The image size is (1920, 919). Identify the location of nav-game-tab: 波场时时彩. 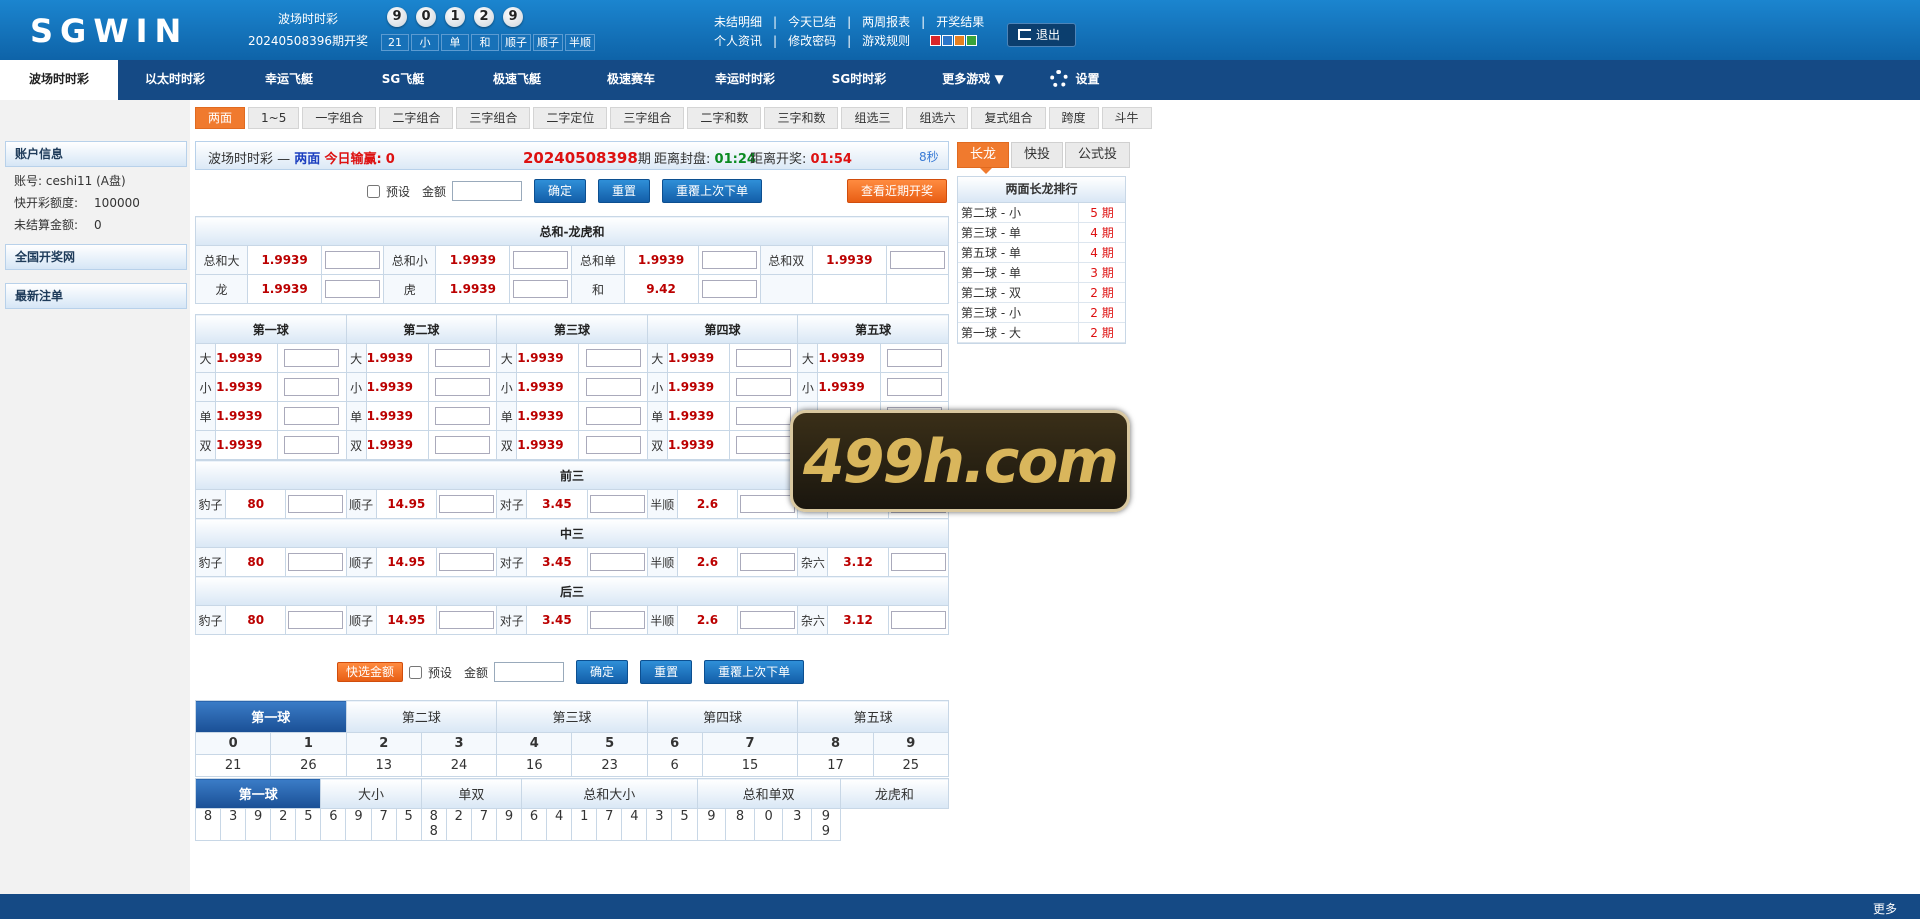
(59, 80).